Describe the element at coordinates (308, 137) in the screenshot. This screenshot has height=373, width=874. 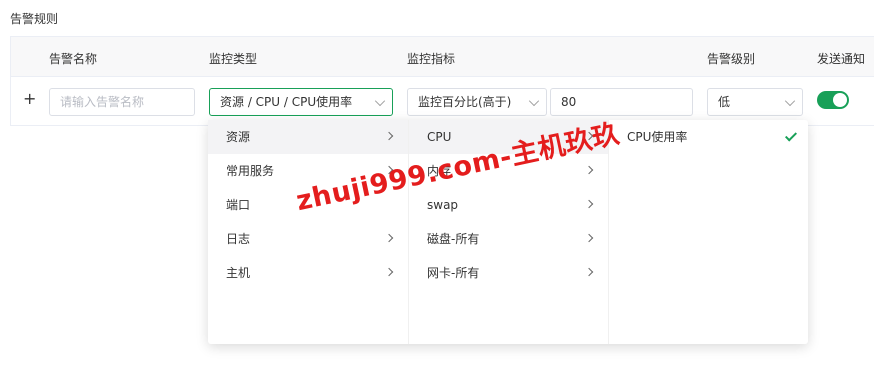
I see `cascader-option-resource: 资源` at that location.